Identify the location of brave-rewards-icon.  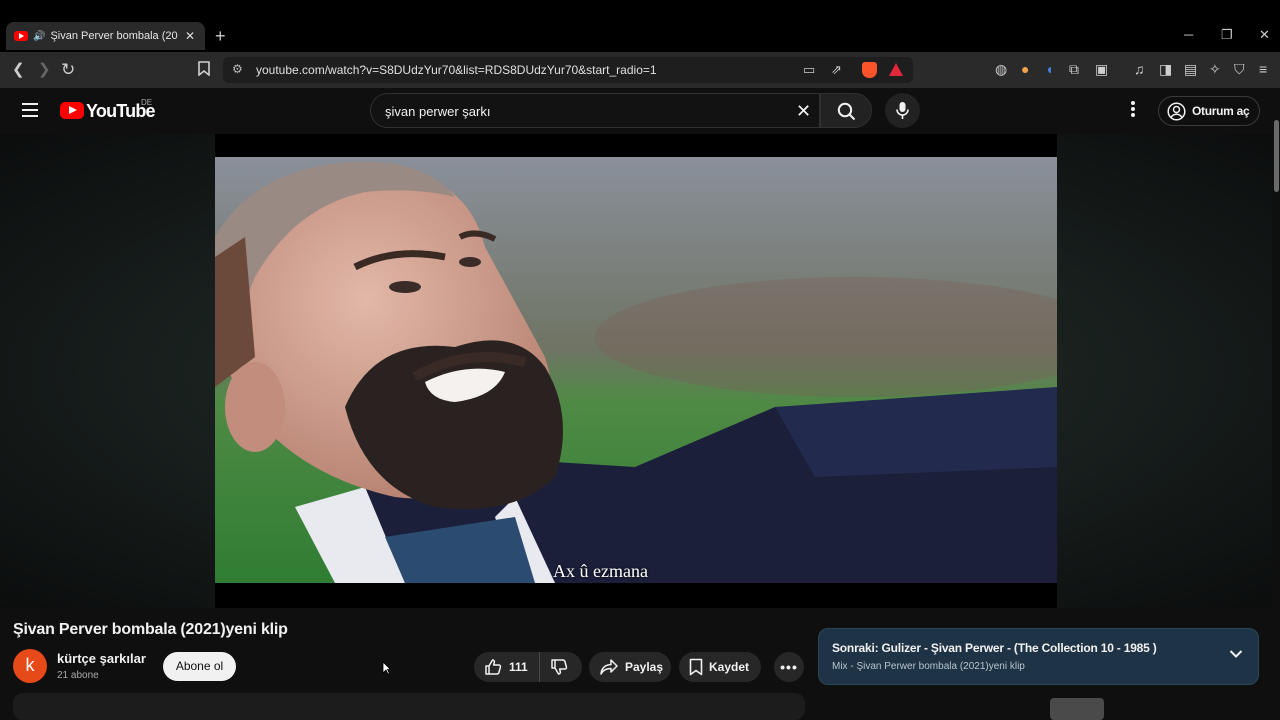
(896, 69).